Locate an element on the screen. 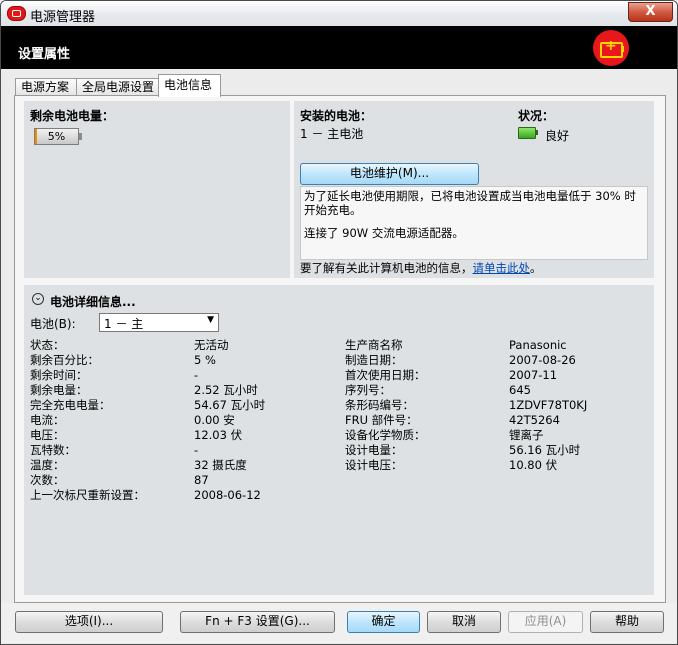 This screenshot has width=678, height=645. power-manager-app-icon is located at coordinates (16, 13).